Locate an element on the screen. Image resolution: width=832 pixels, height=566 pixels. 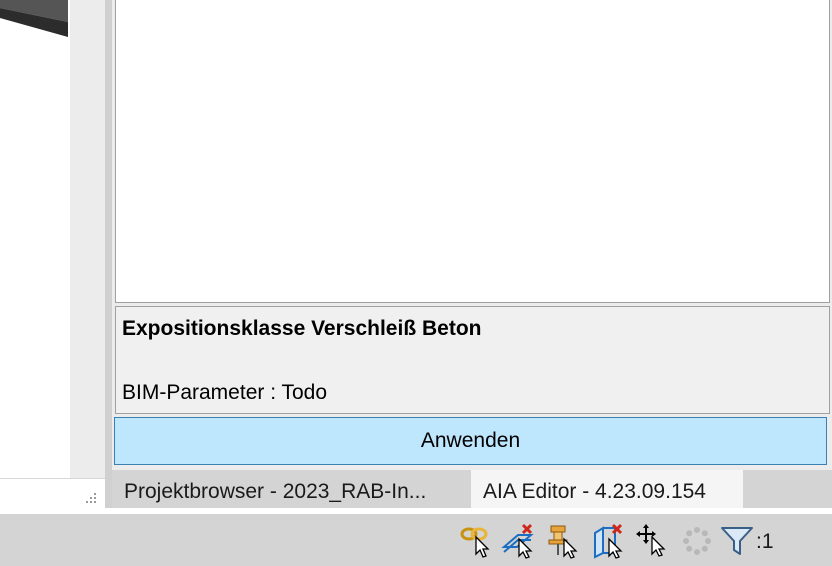
description-text: BIM-Parameter : Todo is located at coordinates (225, 392).